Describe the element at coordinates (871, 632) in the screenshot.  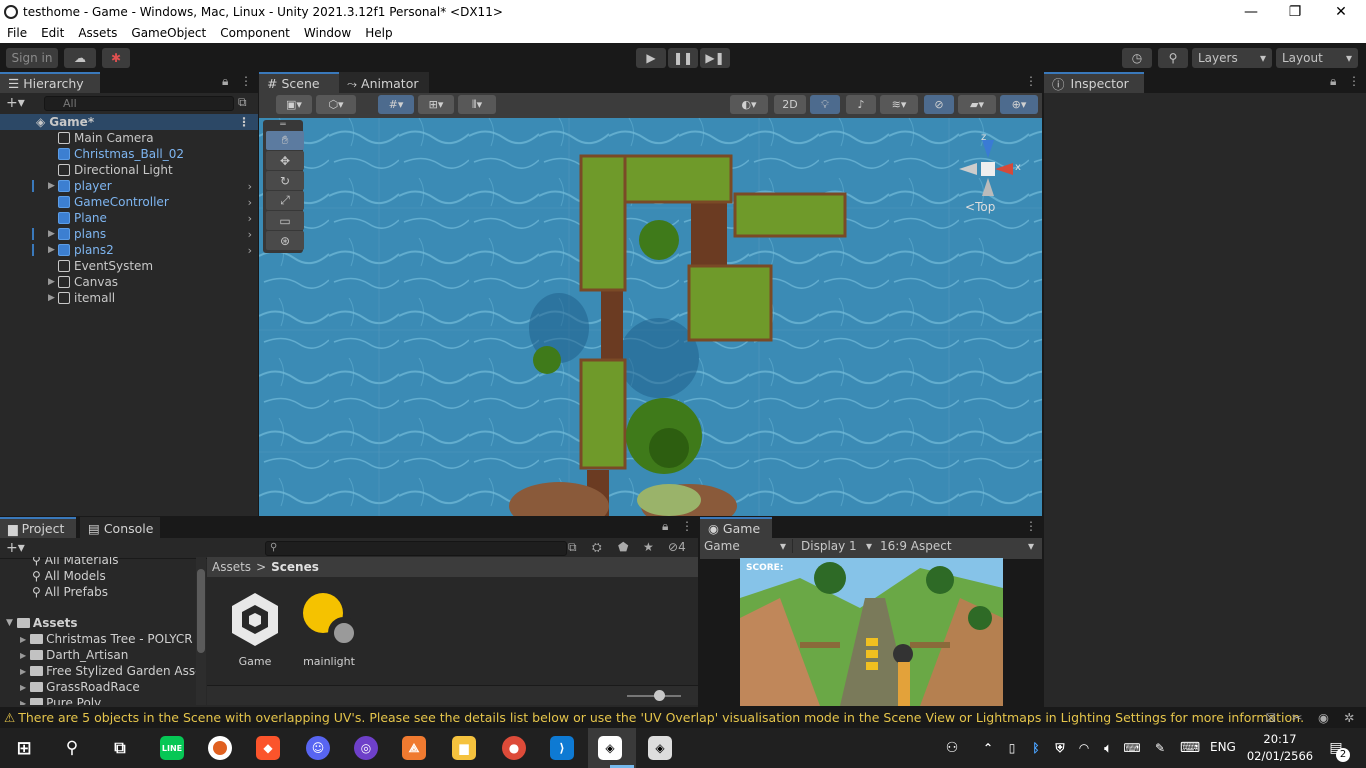
I see `game-viewport: SCORE:` at that location.